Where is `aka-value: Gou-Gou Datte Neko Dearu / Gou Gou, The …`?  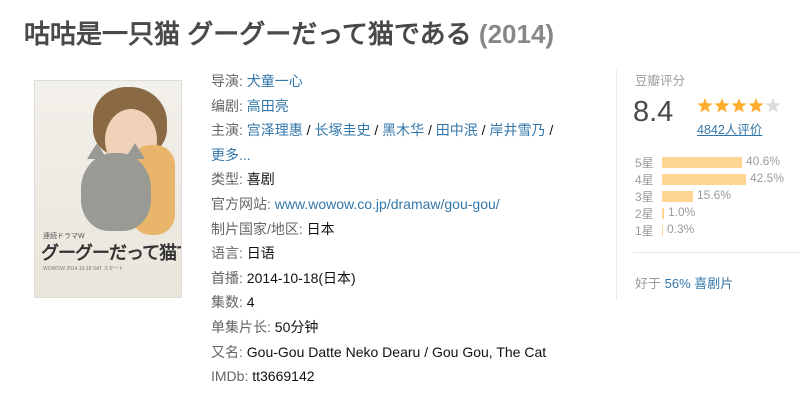
aka-value: Gou-Gou Datte Neko Dearu / Gou Gou, The … is located at coordinates (396, 351).